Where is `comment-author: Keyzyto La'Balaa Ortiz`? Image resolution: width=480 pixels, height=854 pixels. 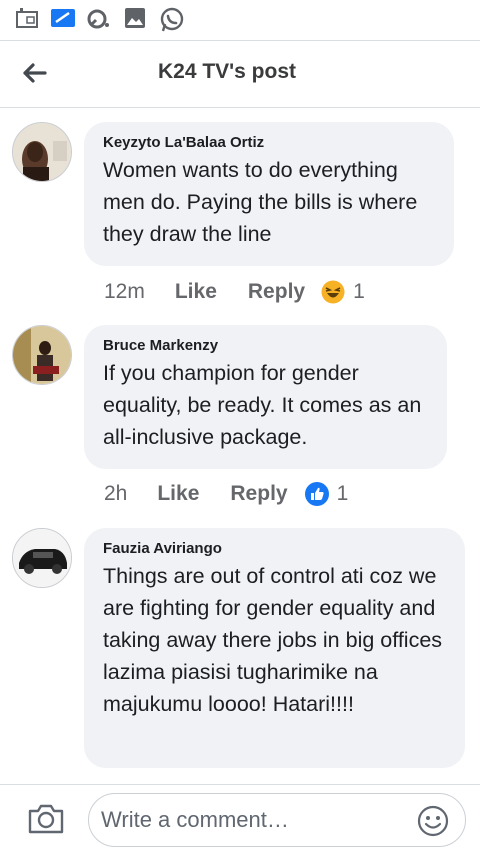
comment-author: Keyzyto La'Balaa Ortiz is located at coordinates (269, 142).